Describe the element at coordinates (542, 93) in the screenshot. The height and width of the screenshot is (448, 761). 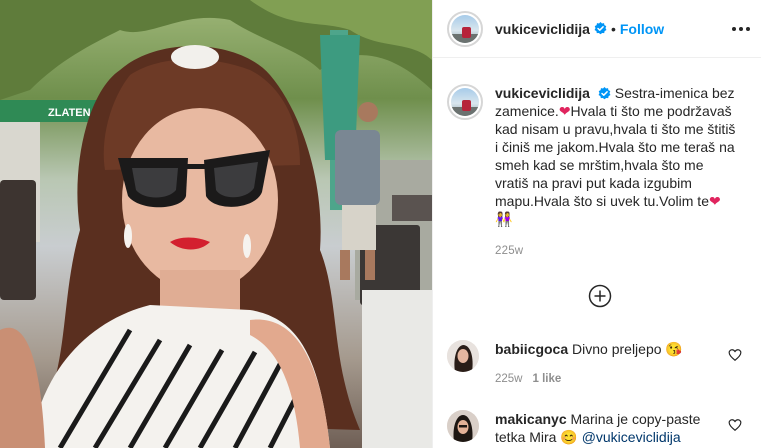
I see `caption-username: vukiceviclidija` at that location.